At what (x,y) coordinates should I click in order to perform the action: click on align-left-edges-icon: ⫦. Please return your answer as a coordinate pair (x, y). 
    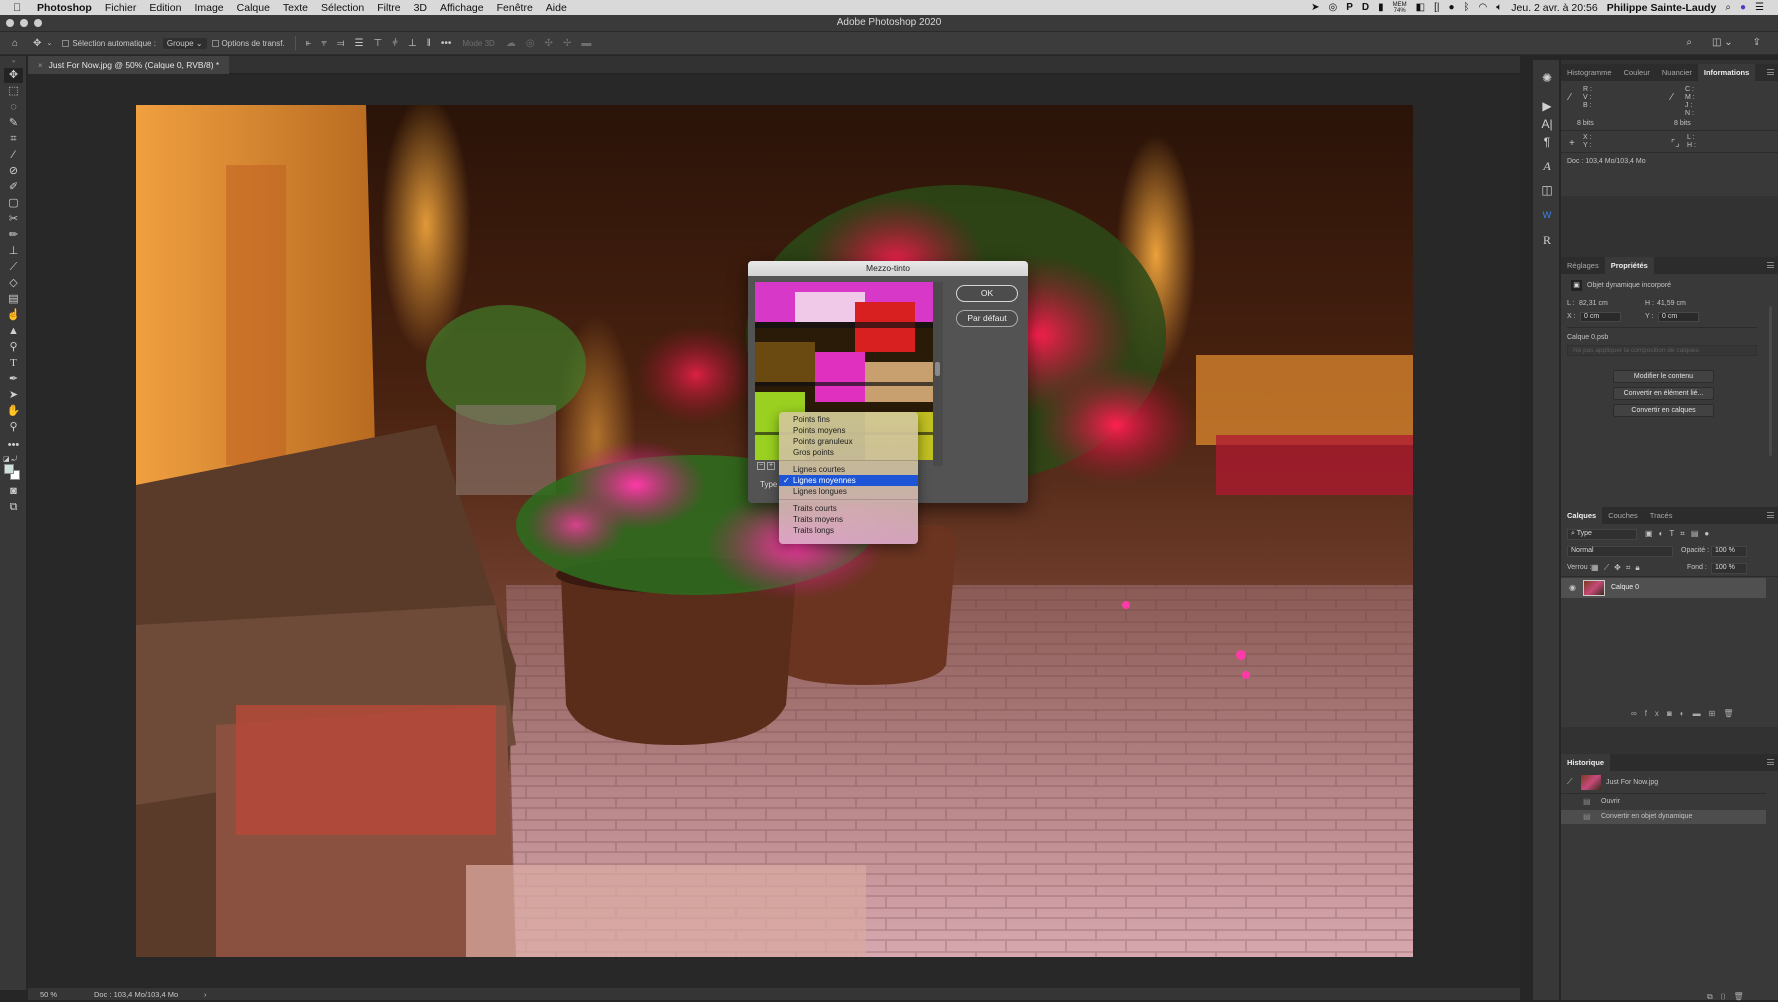
    Looking at the image, I should click on (309, 43).